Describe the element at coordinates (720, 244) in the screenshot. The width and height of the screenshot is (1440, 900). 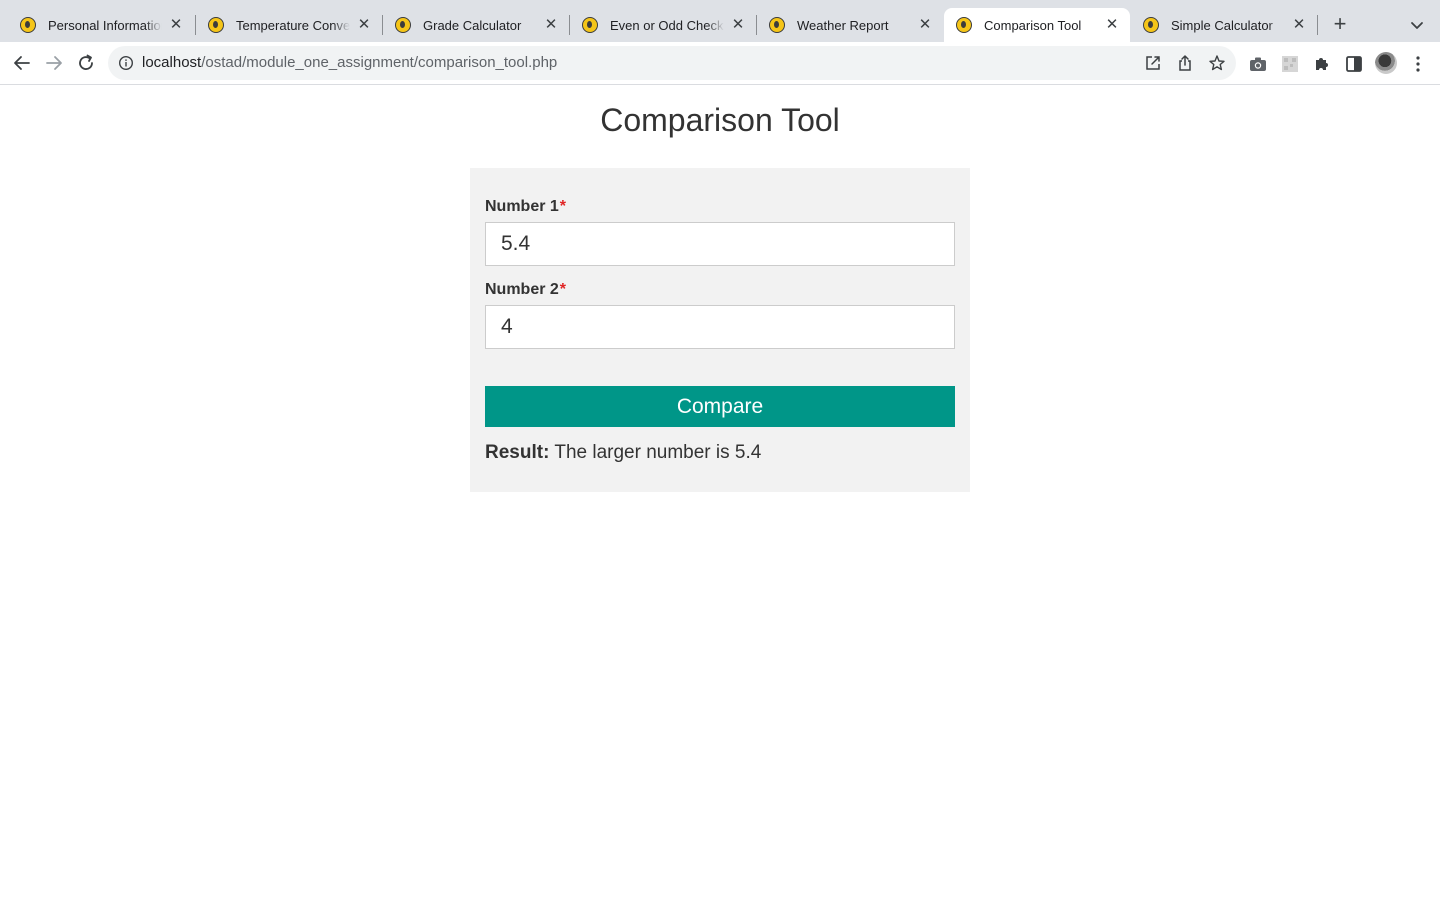
I see `number1-input` at that location.